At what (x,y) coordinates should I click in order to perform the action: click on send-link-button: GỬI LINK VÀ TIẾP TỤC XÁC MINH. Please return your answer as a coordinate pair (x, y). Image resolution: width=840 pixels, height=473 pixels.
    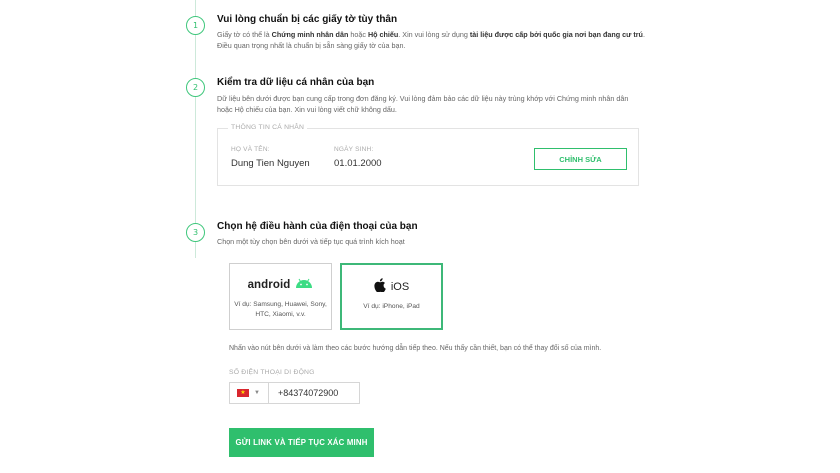
    Looking at the image, I should click on (301, 442).